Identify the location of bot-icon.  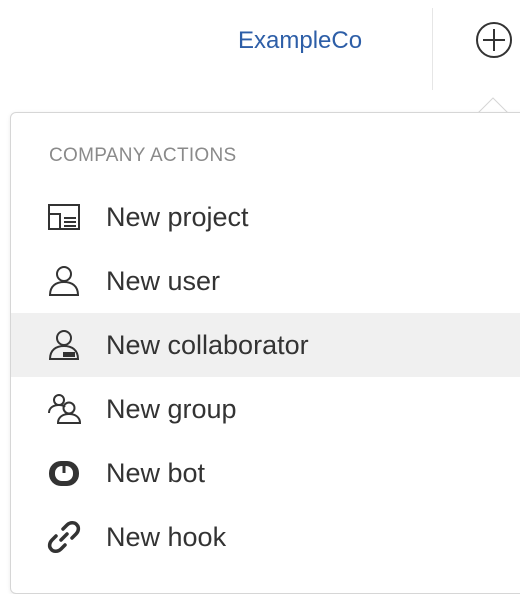
(64, 473).